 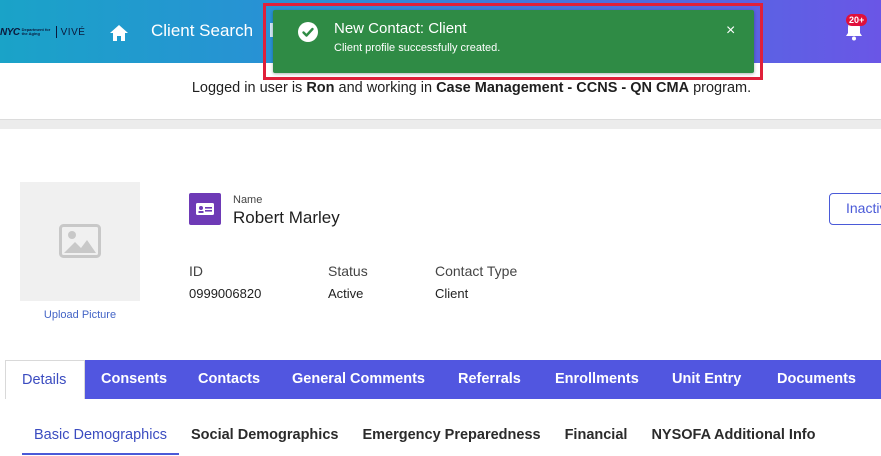 I want to click on login-suffix: program., so click(x=720, y=88).